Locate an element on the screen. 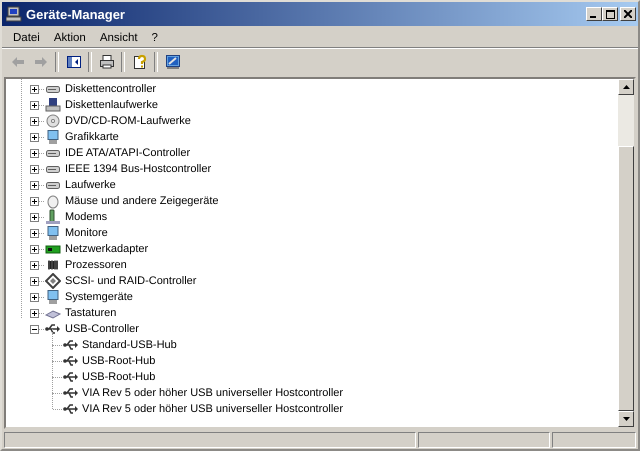  chip-icon is located at coordinates (53, 265).